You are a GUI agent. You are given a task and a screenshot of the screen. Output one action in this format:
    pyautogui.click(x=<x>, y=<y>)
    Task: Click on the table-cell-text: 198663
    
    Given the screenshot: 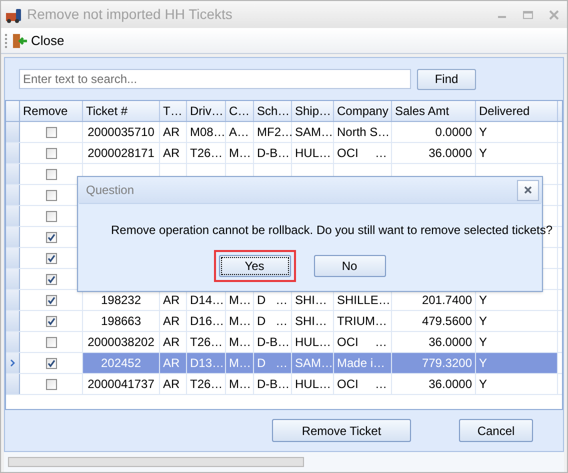 What is the action you would take?
    pyautogui.click(x=121, y=321)
    